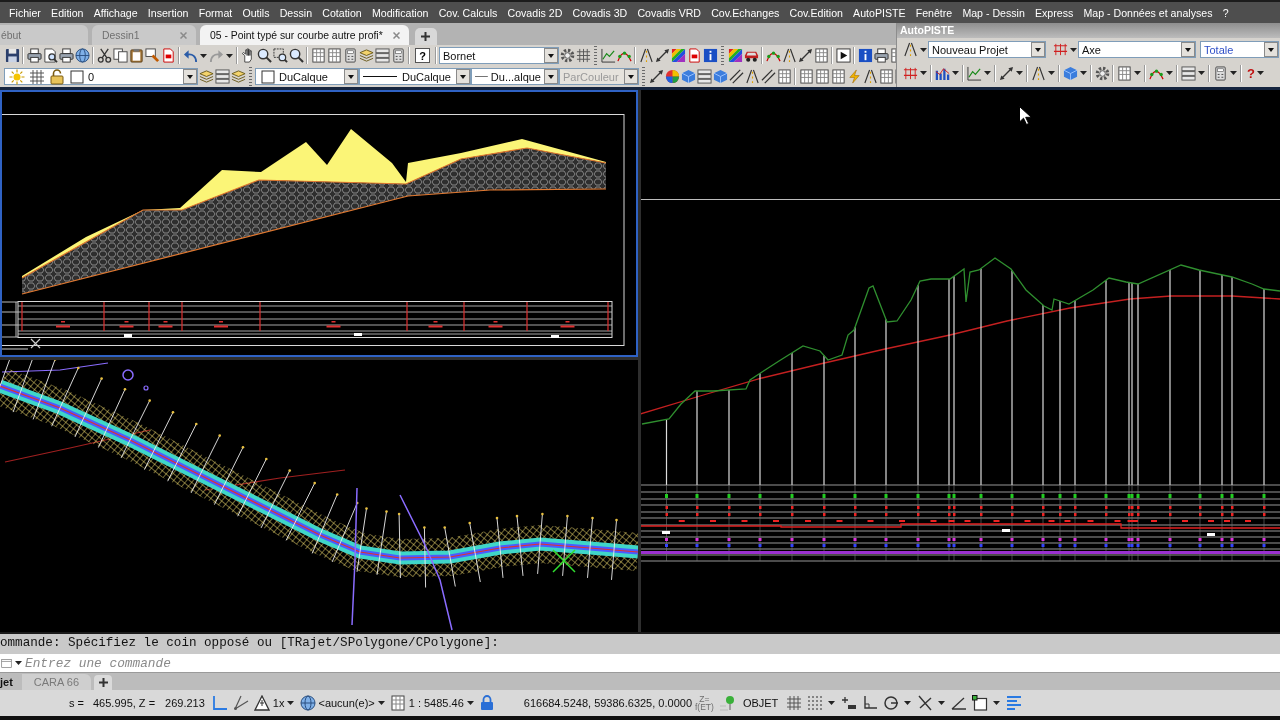 The image size is (1280, 720). I want to click on menu-item: Cov. Calculs, so click(468, 12).